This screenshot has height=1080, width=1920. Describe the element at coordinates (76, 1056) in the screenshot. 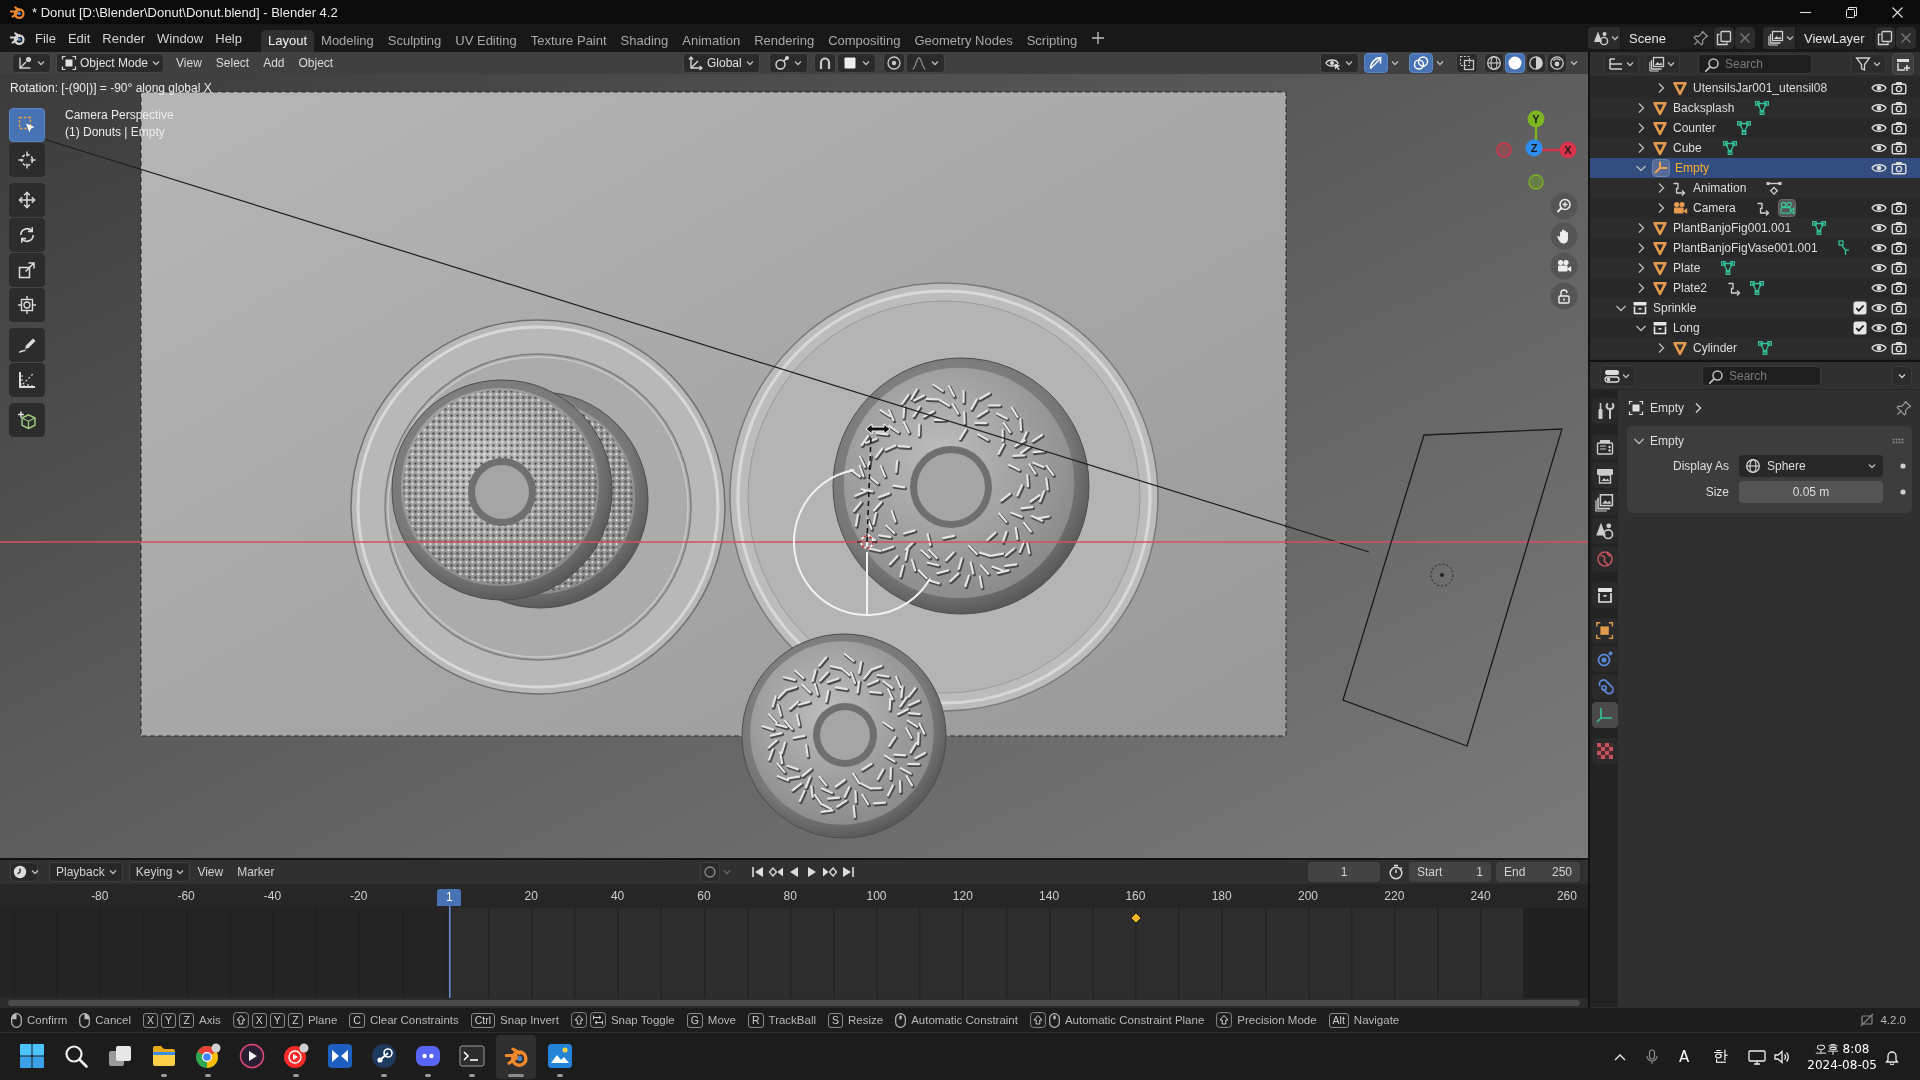

I see `search-icon` at that location.